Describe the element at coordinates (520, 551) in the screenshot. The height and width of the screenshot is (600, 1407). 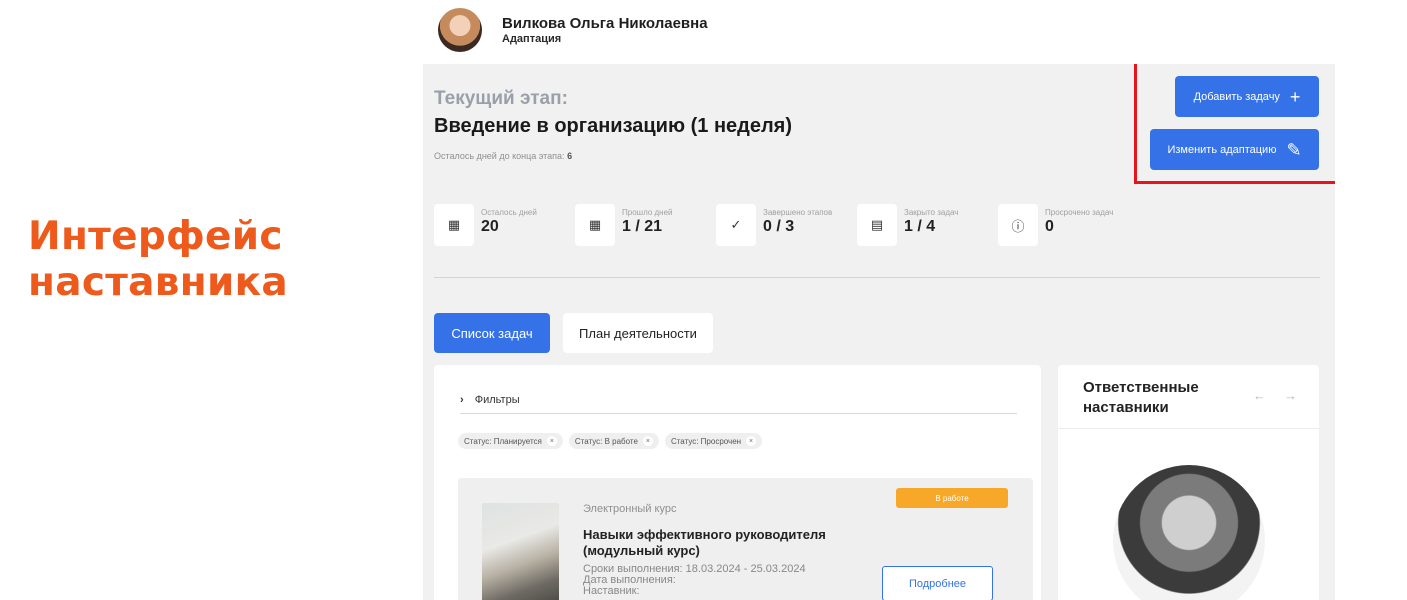
I see `task-thumbnail` at that location.